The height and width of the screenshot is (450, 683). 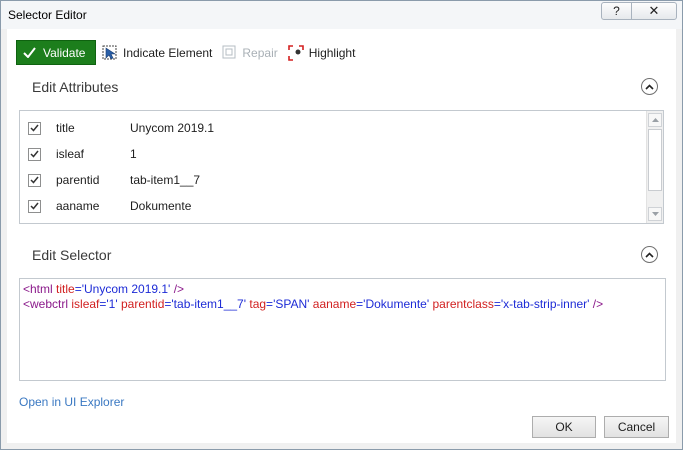 I want to click on selector-value: 'tab-item1__7', so click(x=209, y=304).